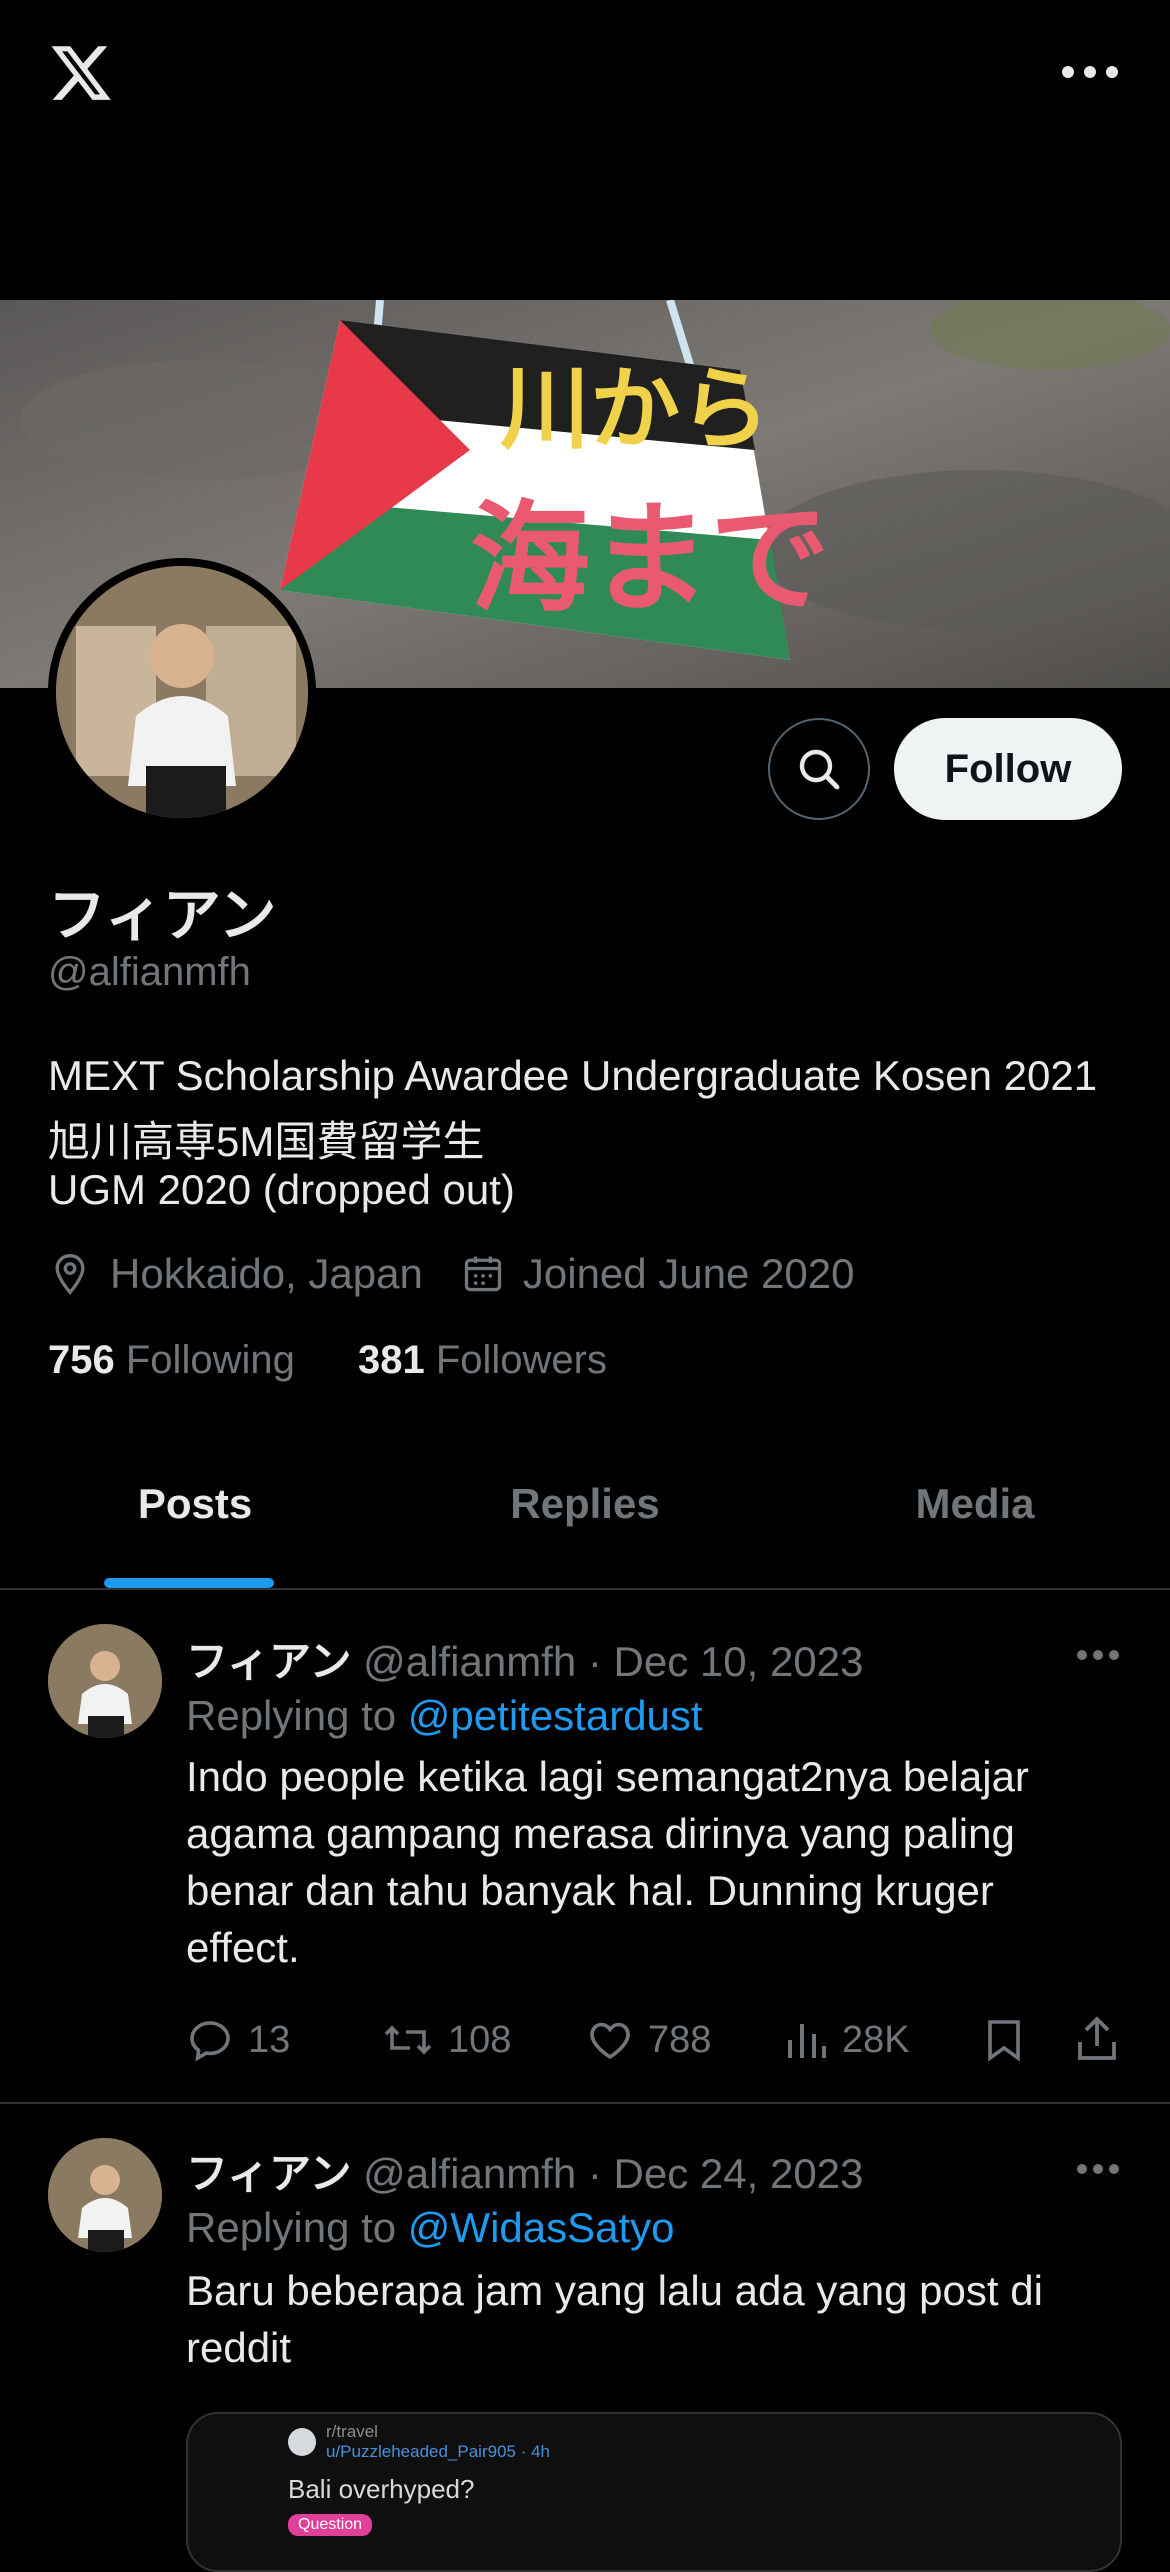 The width and height of the screenshot is (1170, 2572). What do you see at coordinates (330, 2525) in the screenshot?
I see `card-flair: Question` at bounding box center [330, 2525].